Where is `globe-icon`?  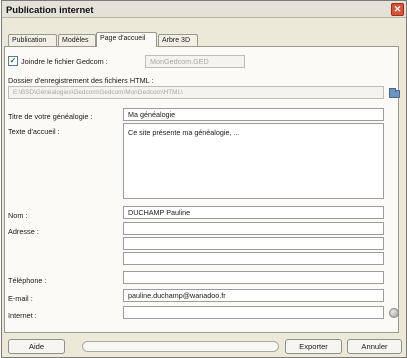
globe-icon is located at coordinates (394, 313).